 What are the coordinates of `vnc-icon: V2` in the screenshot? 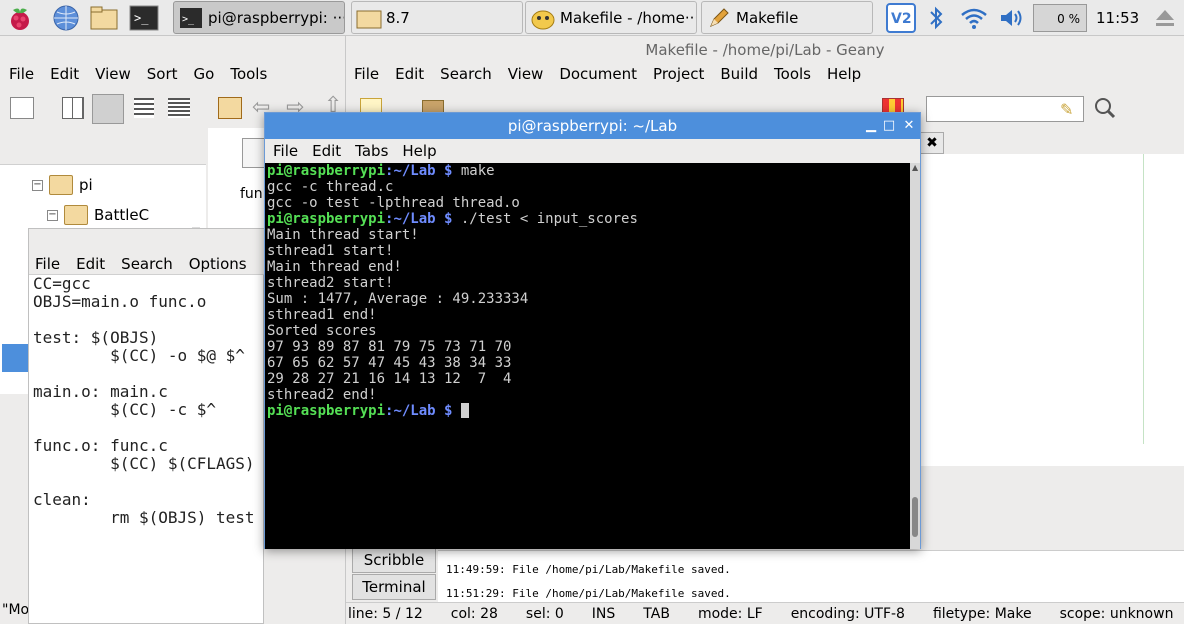 It's located at (901, 18).